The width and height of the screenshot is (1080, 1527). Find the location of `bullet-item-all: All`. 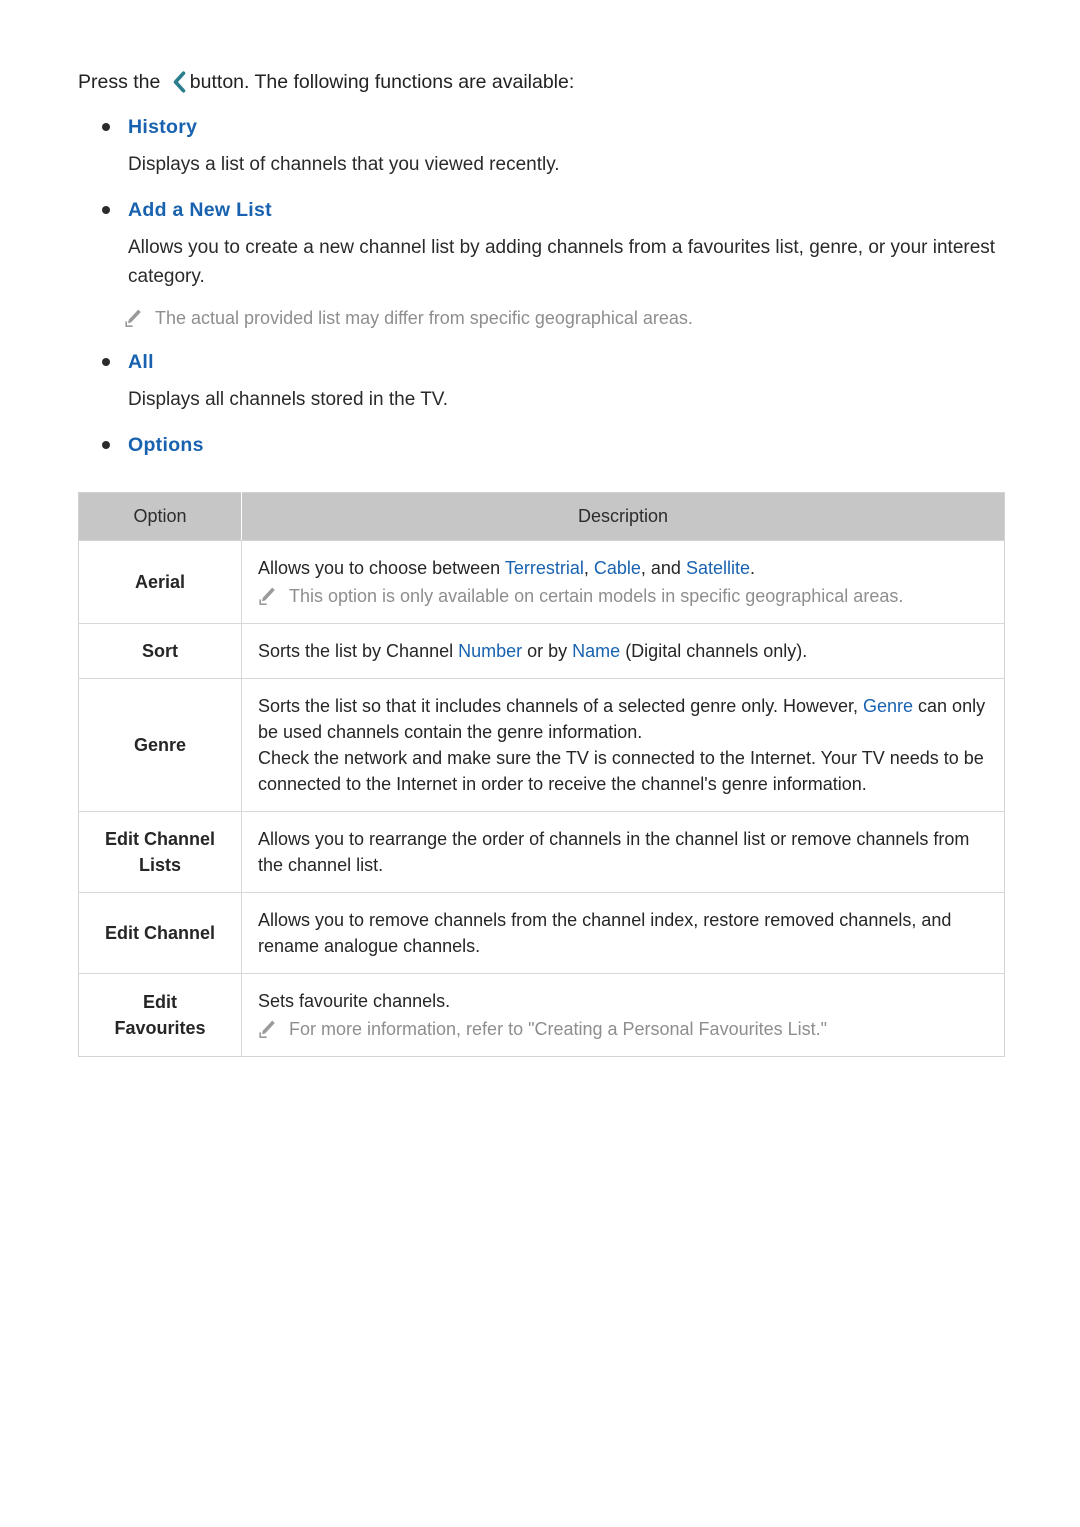

bullet-item-all: All is located at coordinates (540, 362).